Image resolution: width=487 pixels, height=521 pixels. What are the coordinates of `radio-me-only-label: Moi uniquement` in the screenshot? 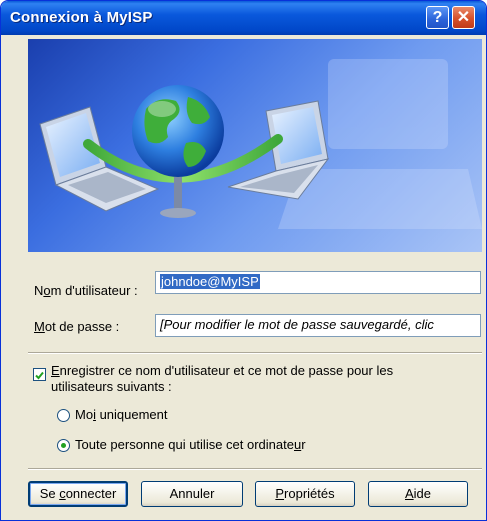 It's located at (121, 414).